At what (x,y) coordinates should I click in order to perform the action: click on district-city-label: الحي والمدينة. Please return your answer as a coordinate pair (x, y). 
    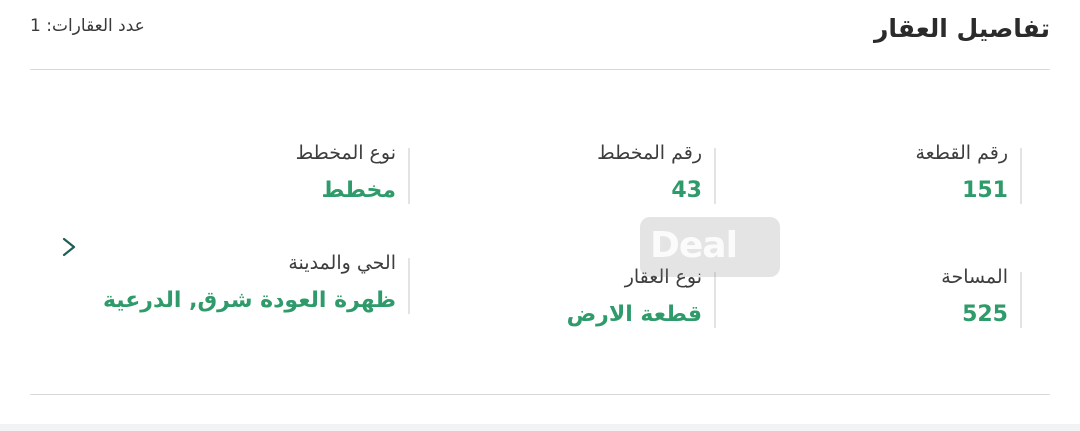
    Looking at the image, I should click on (342, 263).